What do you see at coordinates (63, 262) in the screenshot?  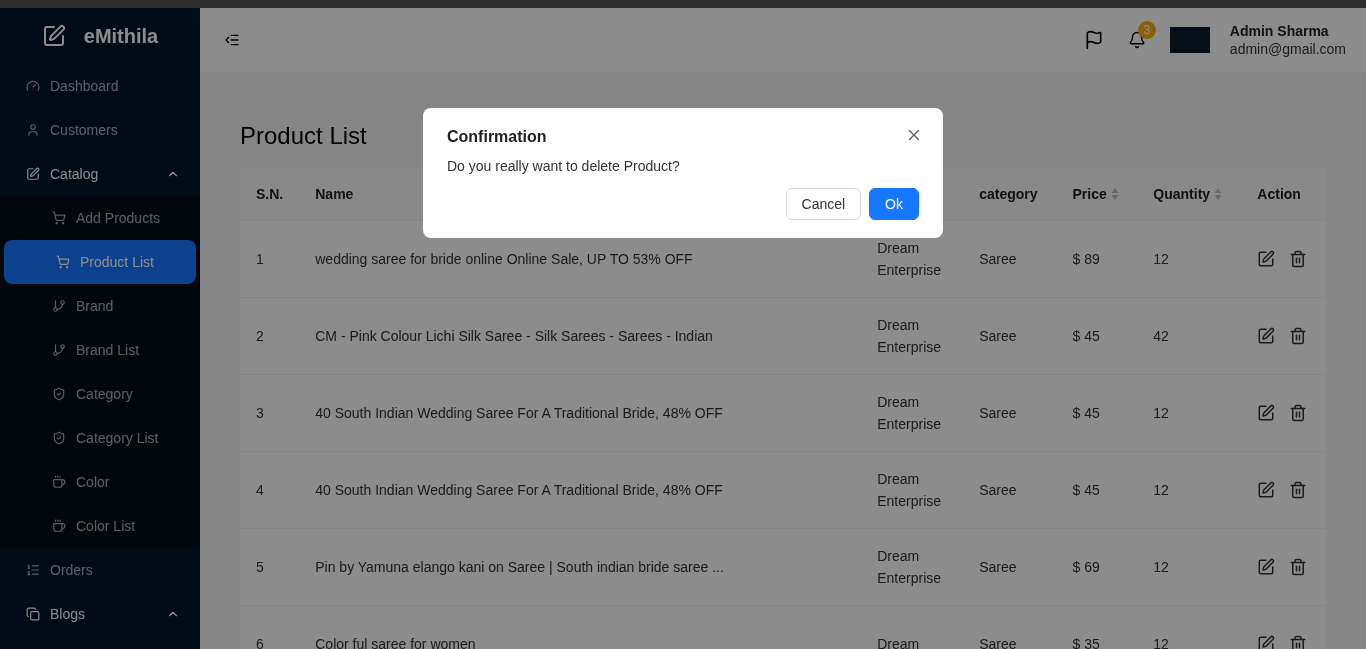 I see `cart-icon` at bounding box center [63, 262].